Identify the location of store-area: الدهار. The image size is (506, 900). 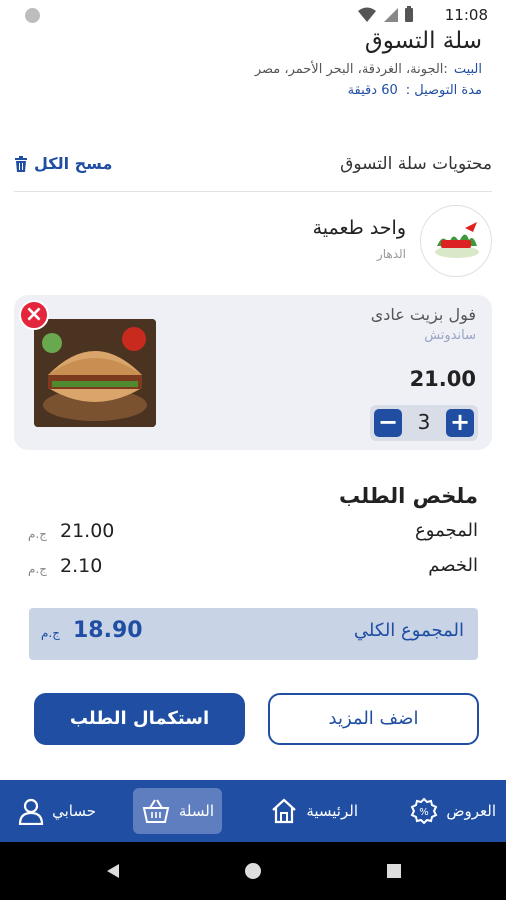
(391, 254).